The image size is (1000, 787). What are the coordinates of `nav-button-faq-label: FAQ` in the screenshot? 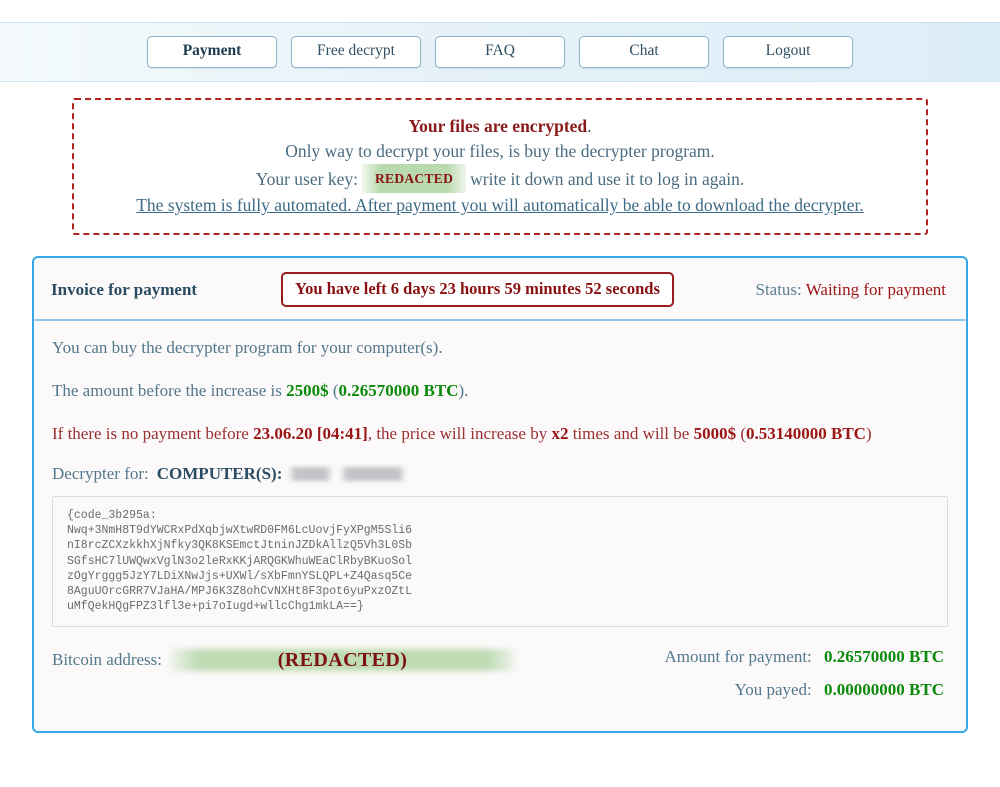 It's located at (500, 50).